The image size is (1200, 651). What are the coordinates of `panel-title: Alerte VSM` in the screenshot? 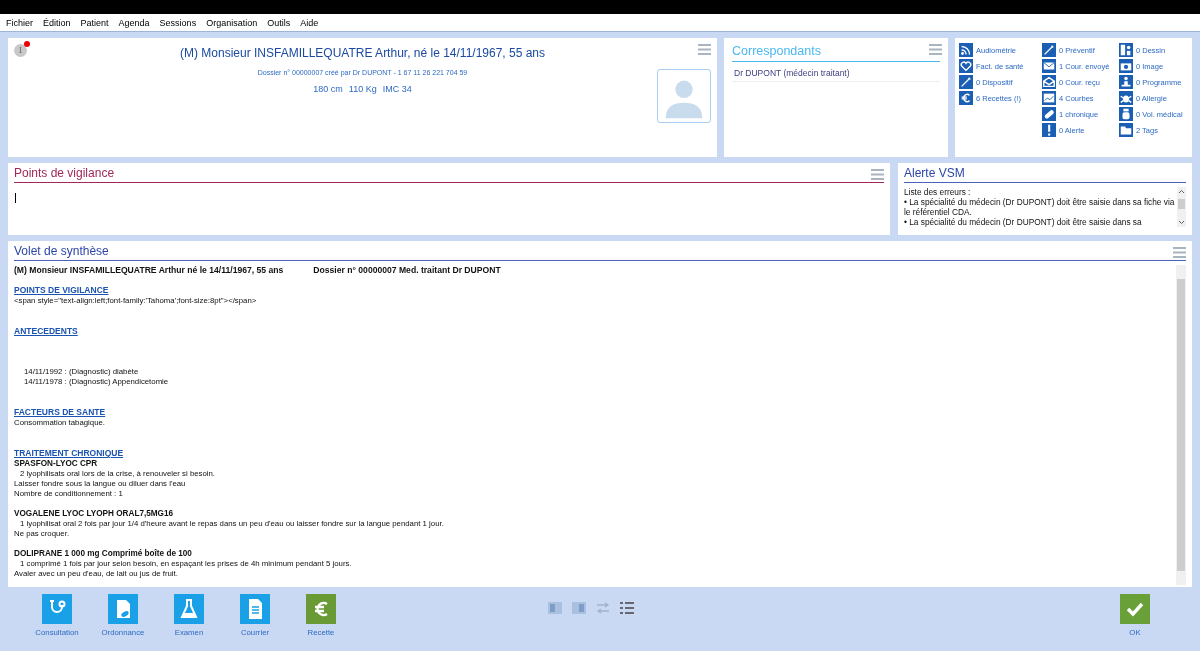 It's located at (1045, 174).